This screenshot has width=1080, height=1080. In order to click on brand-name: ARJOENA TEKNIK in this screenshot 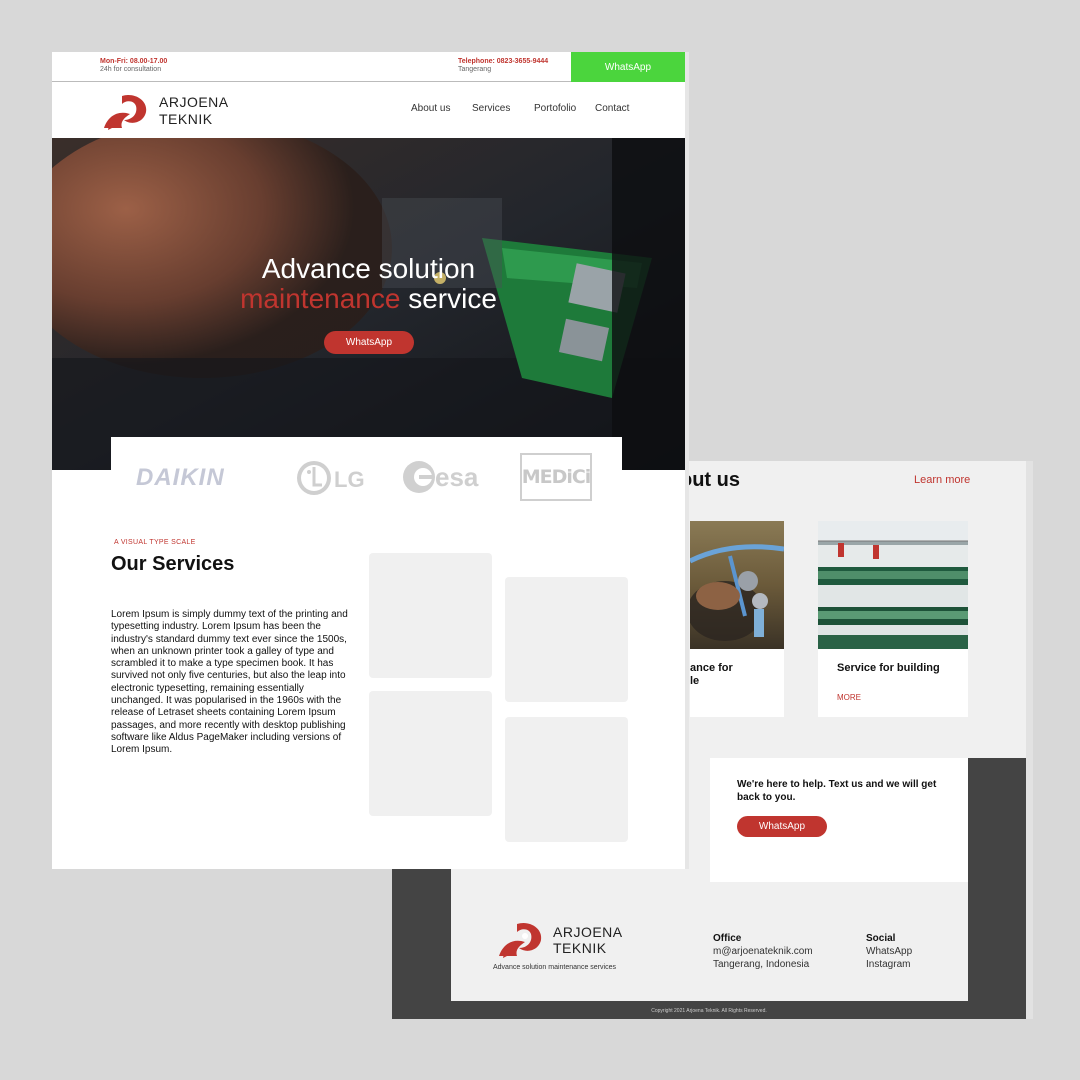, I will do `click(194, 111)`.